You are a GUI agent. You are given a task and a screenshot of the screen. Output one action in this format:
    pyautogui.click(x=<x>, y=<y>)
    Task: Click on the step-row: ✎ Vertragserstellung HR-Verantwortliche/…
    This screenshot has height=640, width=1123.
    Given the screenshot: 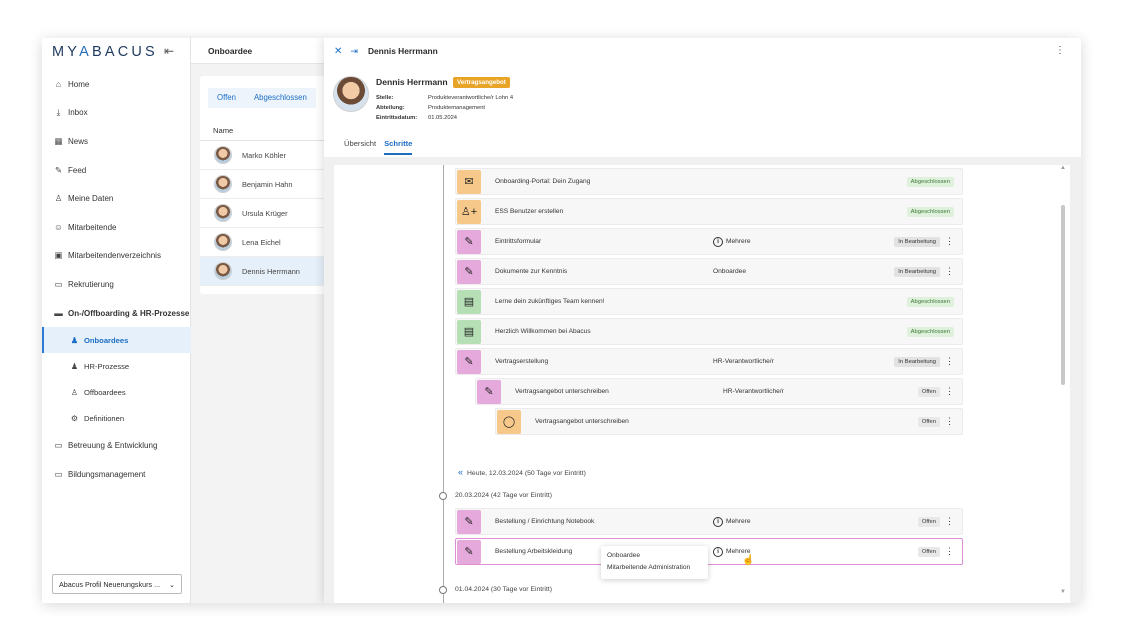 What is the action you would take?
    pyautogui.click(x=709, y=361)
    